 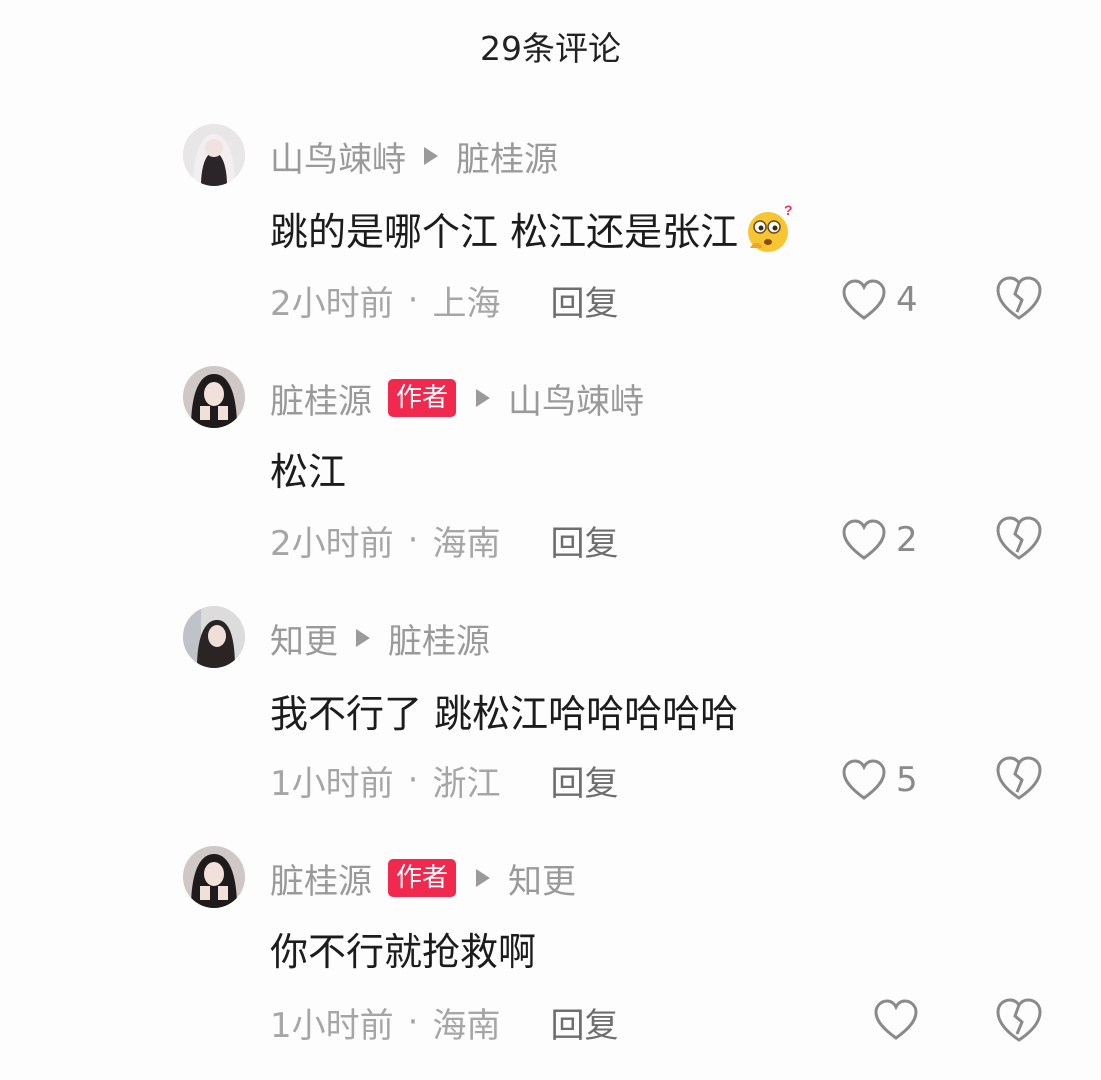 I want to click on like-button, so click(x=900, y=1020).